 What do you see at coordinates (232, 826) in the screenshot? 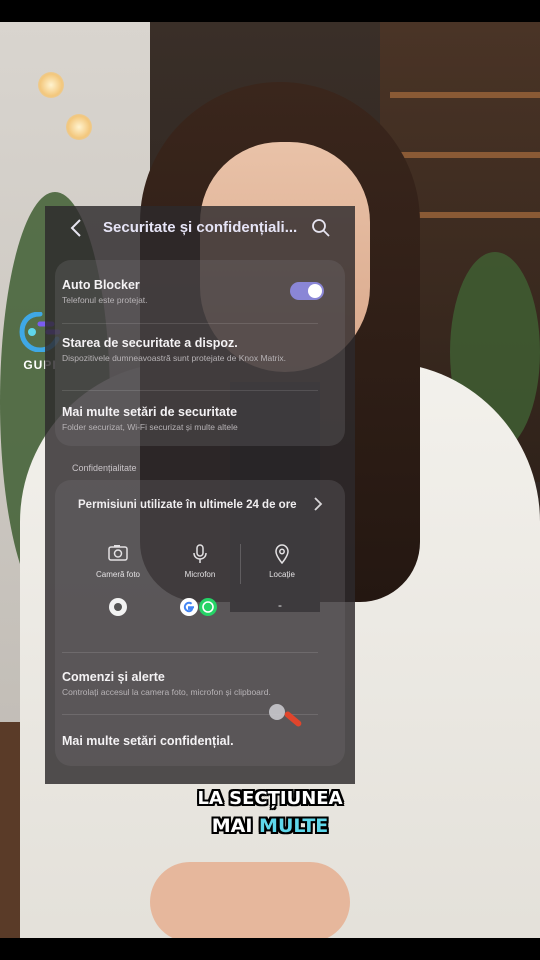
I see `caption-word: MAI` at bounding box center [232, 826].